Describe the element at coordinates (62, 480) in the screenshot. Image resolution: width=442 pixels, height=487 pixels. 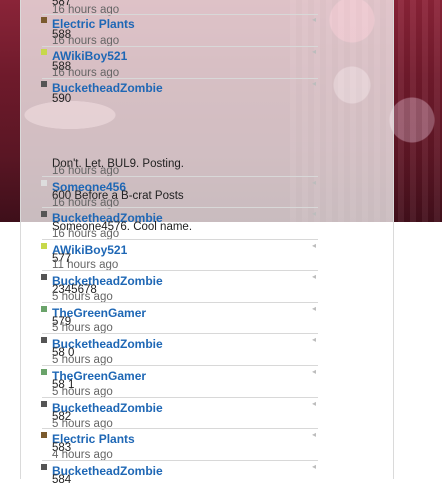
I see `message-text: 584` at that location.